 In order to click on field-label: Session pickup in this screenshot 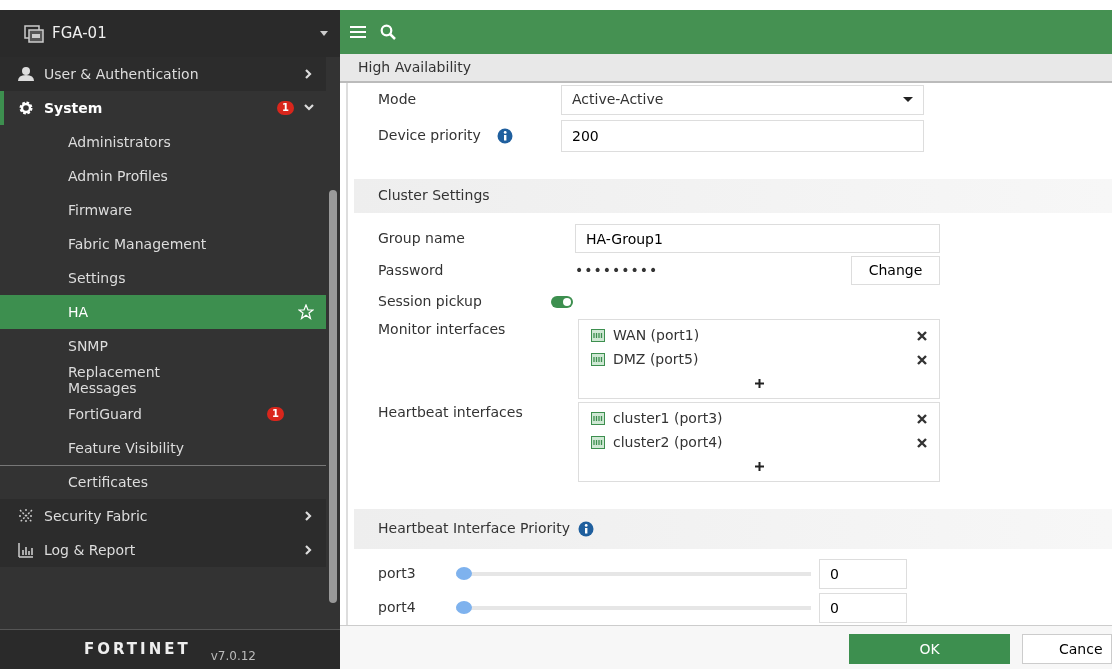, I will do `click(430, 301)`.